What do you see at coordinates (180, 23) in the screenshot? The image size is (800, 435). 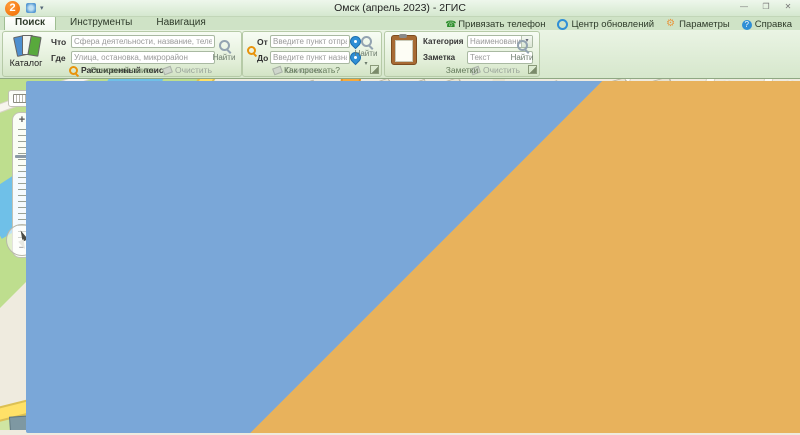 I see `ribbon-tab: Навигация` at bounding box center [180, 23].